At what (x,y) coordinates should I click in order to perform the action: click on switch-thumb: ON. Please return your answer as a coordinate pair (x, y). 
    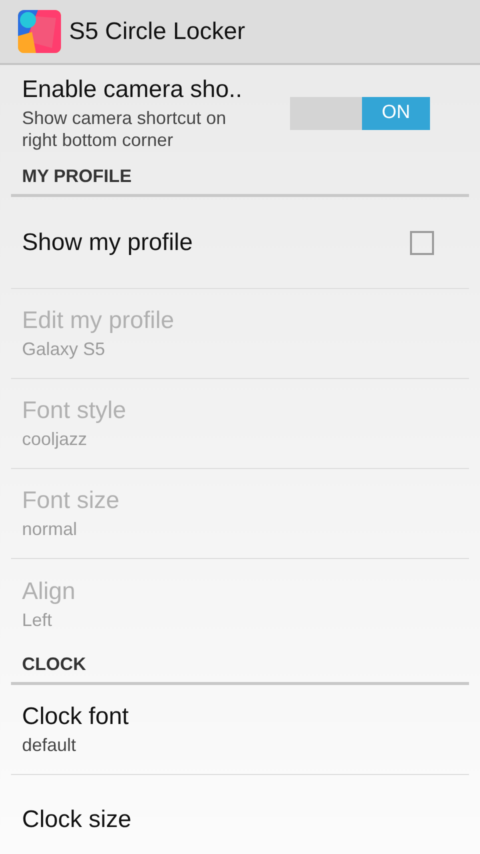
    Looking at the image, I should click on (396, 113).